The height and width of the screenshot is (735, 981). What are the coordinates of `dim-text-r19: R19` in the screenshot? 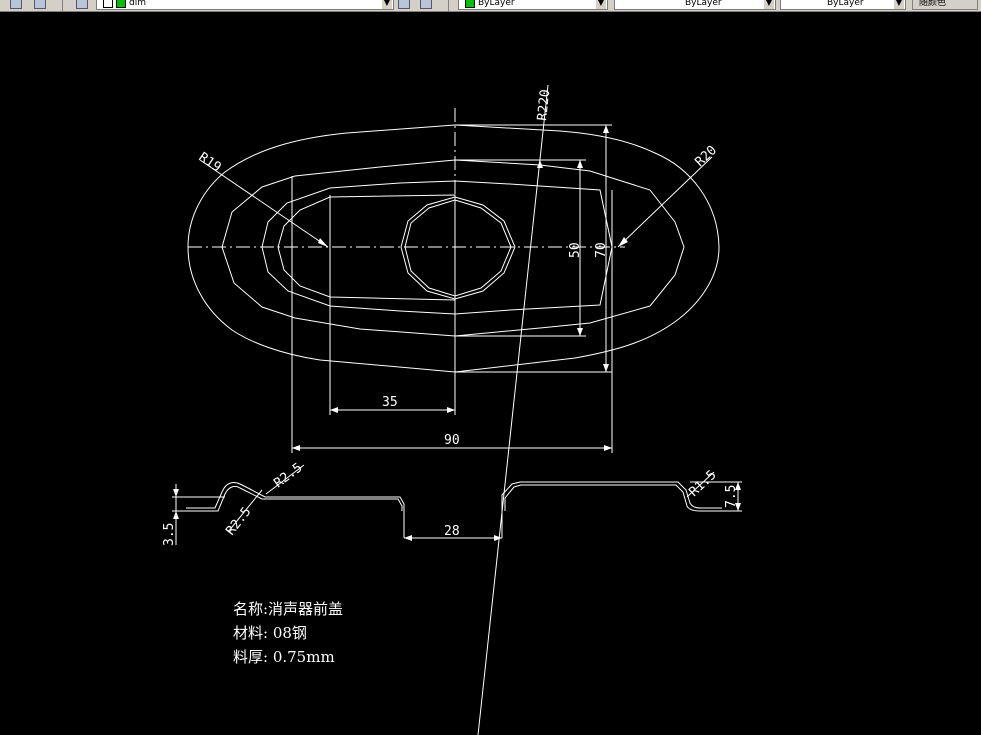 It's located at (210, 163).